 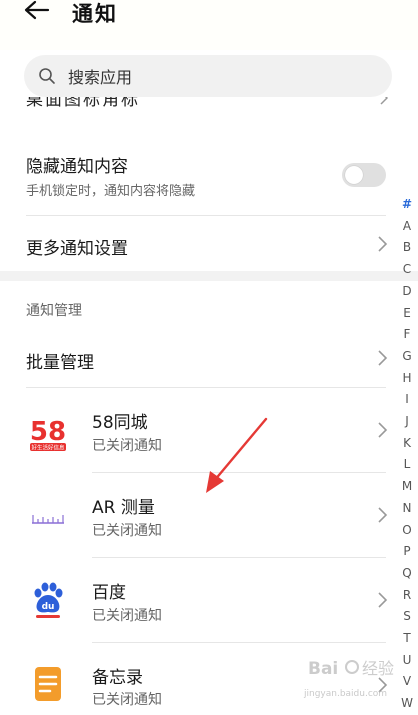 What do you see at coordinates (120, 423) in the screenshot?
I see `app-name: 58同城` at bounding box center [120, 423].